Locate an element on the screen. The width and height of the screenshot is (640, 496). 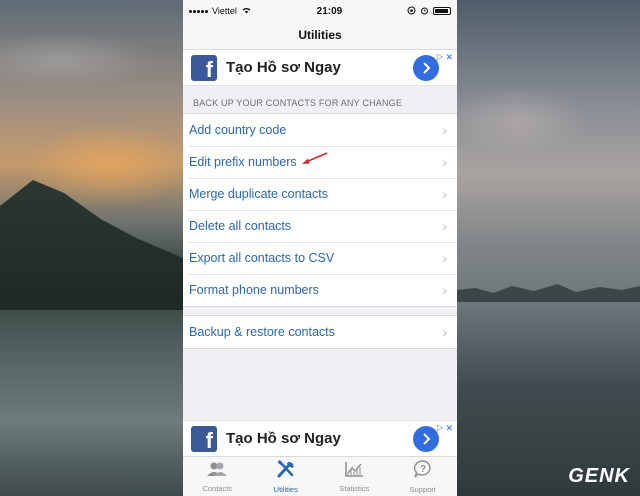
chart-icon is located at coordinates (354, 471).